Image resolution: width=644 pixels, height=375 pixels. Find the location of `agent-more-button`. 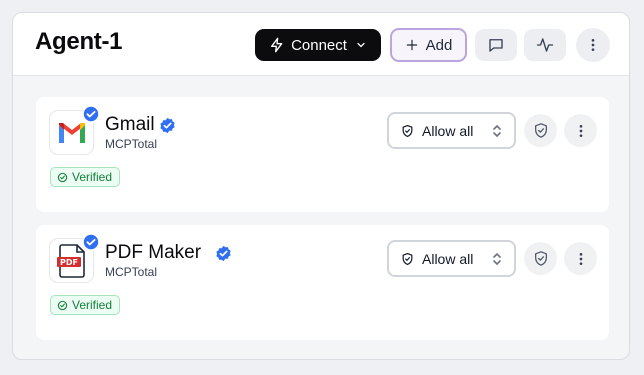

agent-more-button is located at coordinates (593, 45).